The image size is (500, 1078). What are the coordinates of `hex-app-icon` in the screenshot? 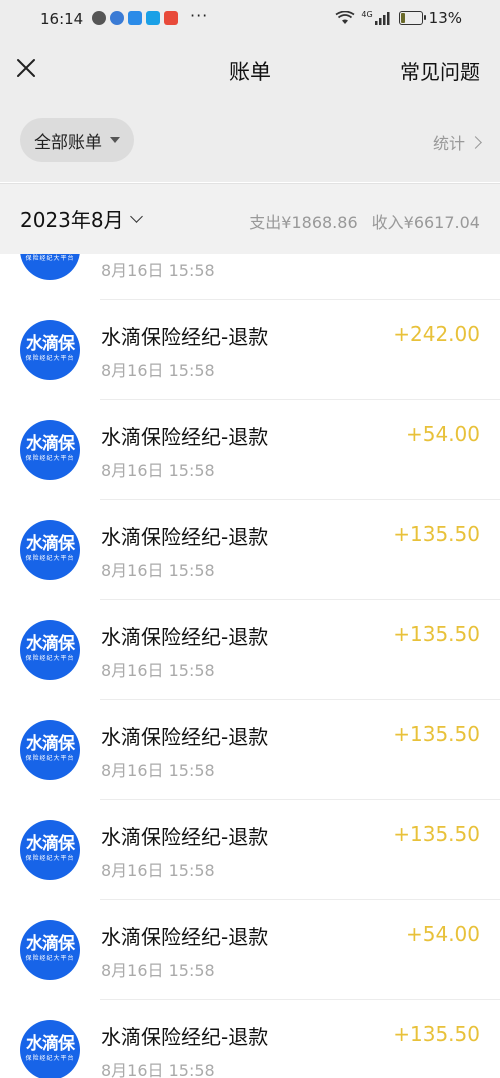 It's located at (99, 18).